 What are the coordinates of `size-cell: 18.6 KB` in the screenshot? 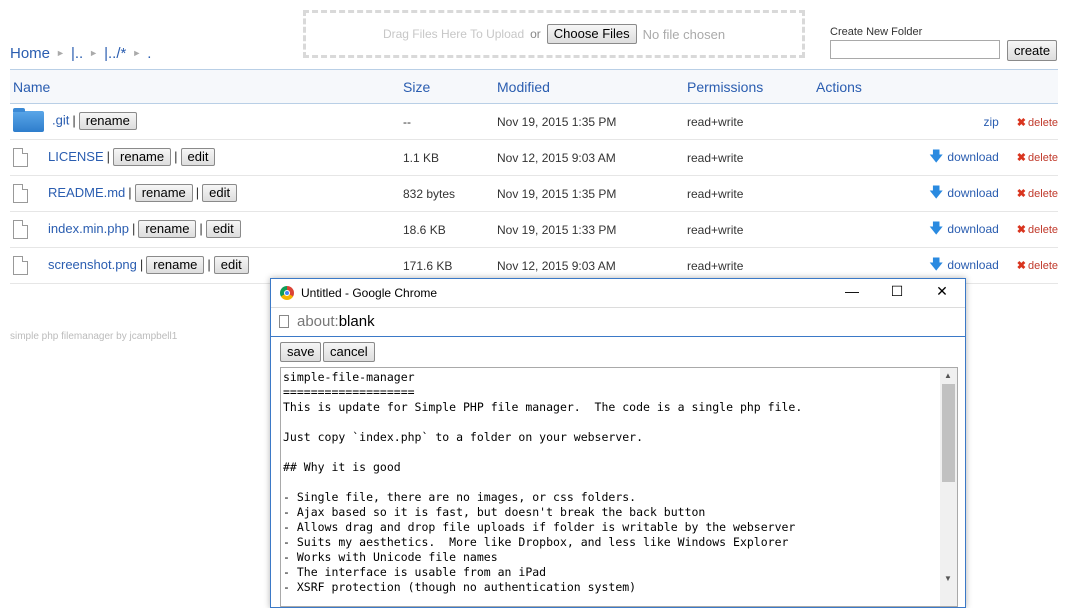 It's located at (447, 229).